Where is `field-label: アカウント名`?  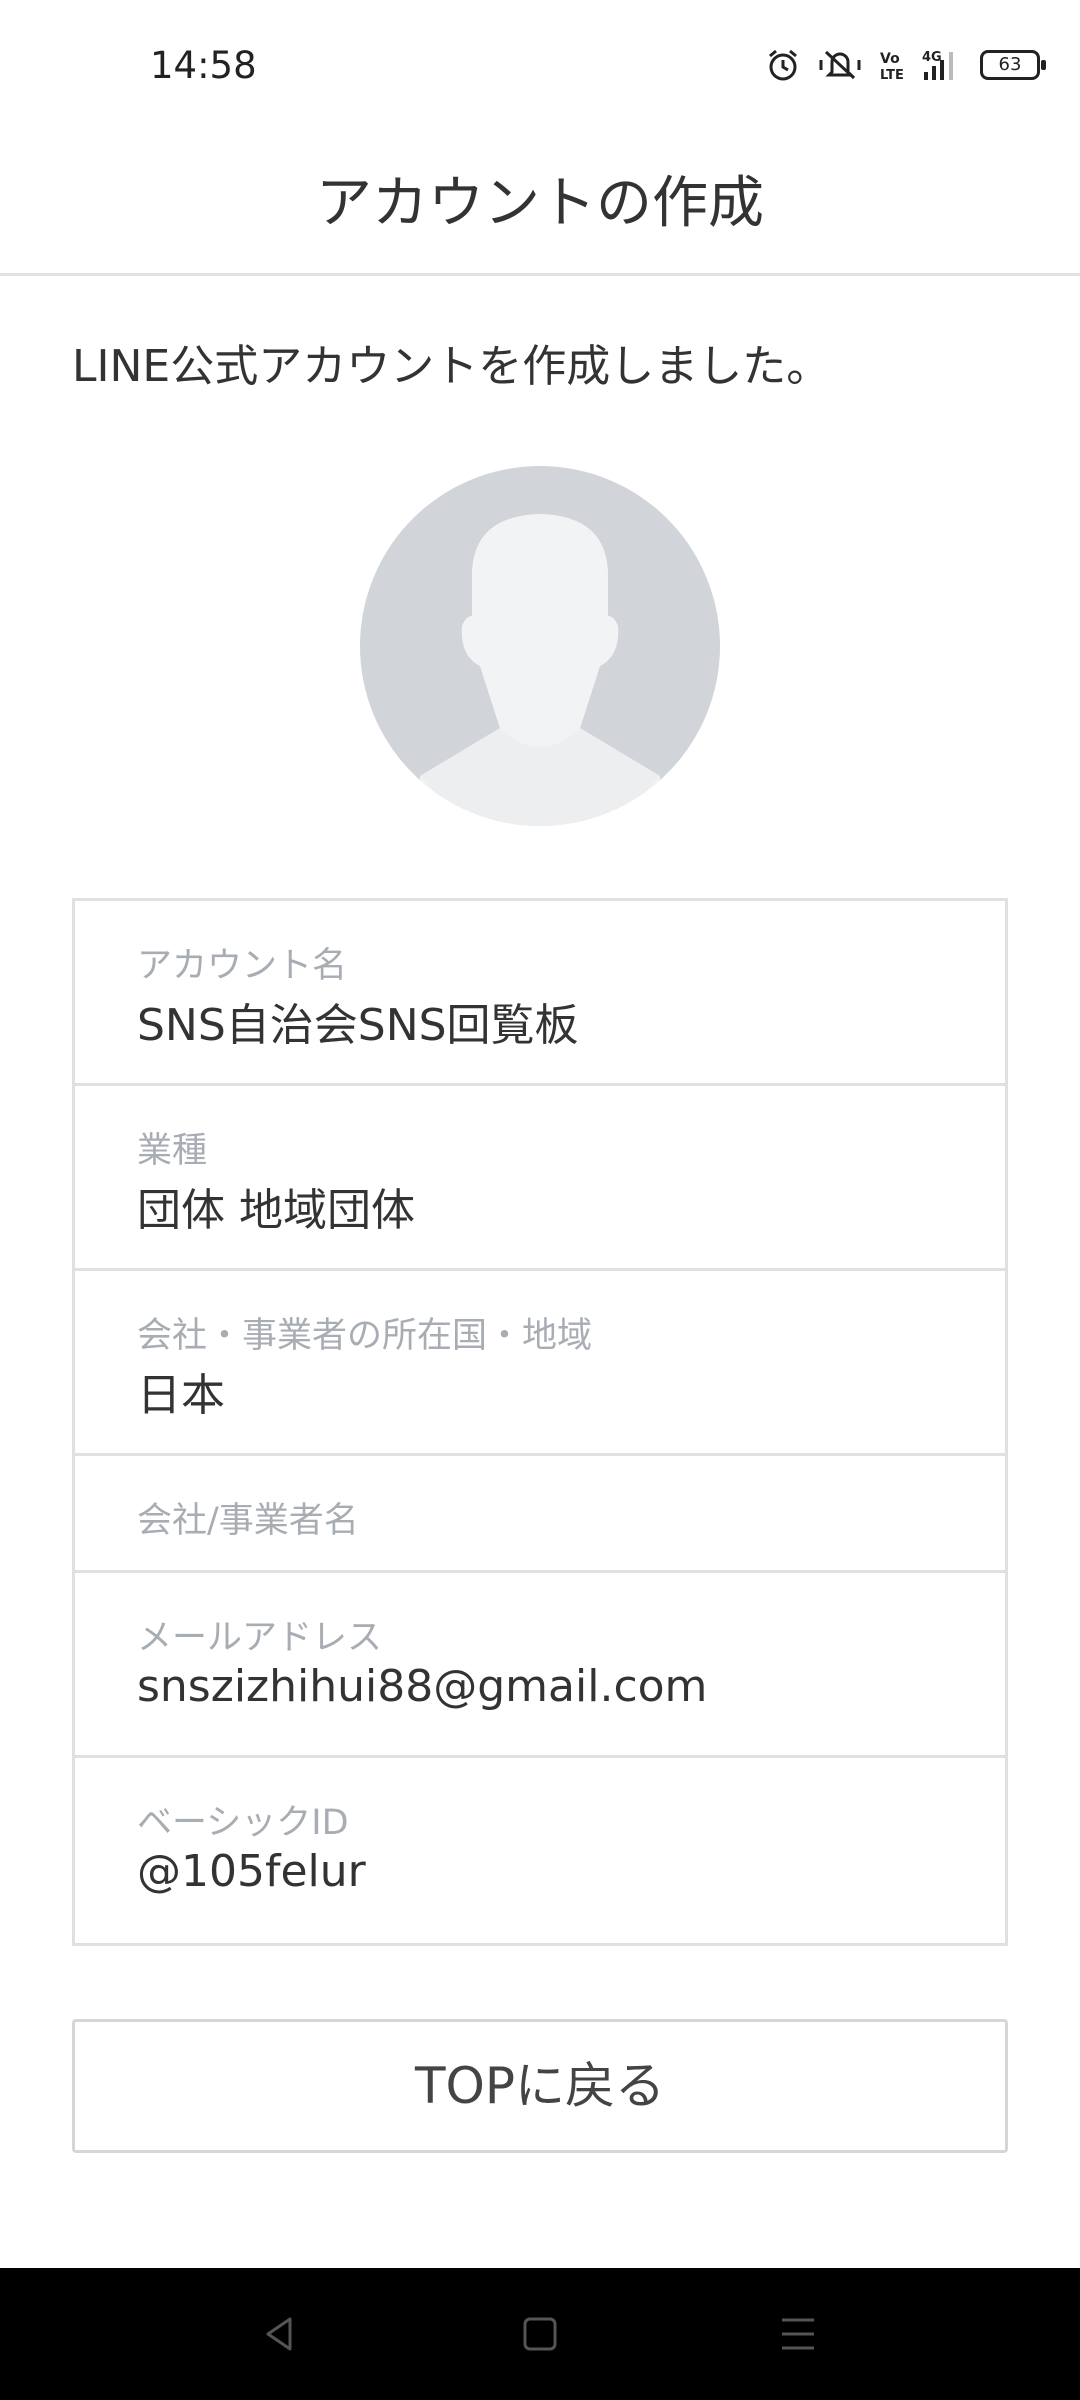 field-label: アカウント名 is located at coordinates (242, 966).